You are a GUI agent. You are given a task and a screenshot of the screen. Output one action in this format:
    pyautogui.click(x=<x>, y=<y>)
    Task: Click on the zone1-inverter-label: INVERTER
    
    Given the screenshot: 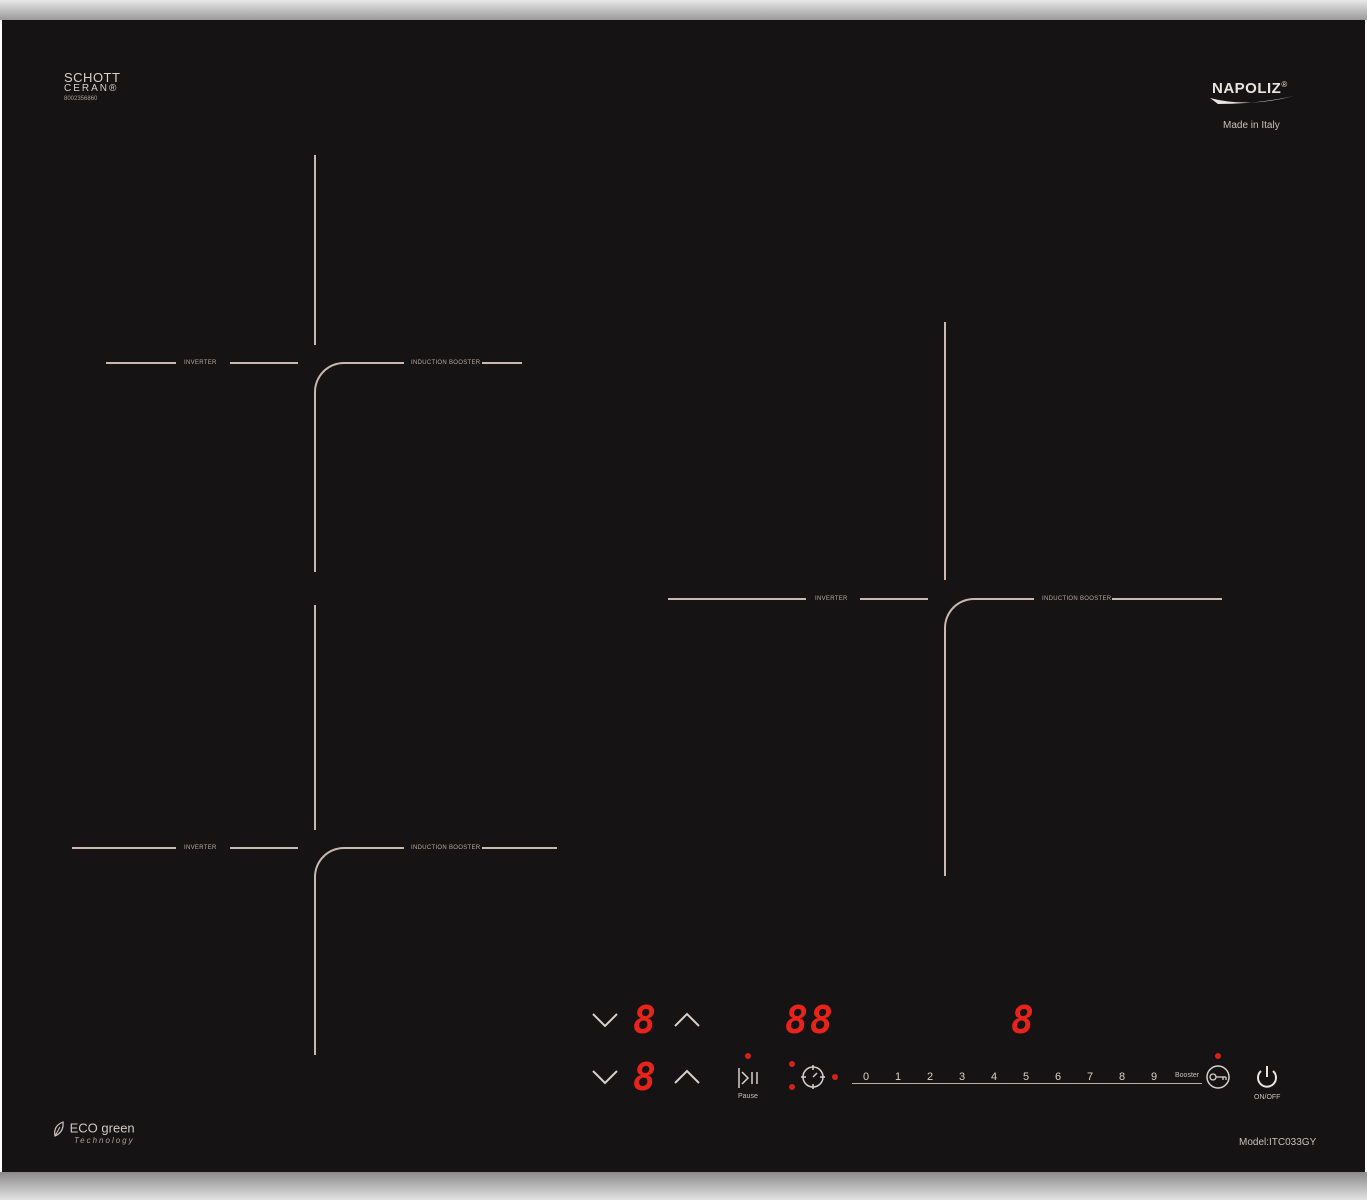 What is the action you would take?
    pyautogui.click(x=200, y=363)
    